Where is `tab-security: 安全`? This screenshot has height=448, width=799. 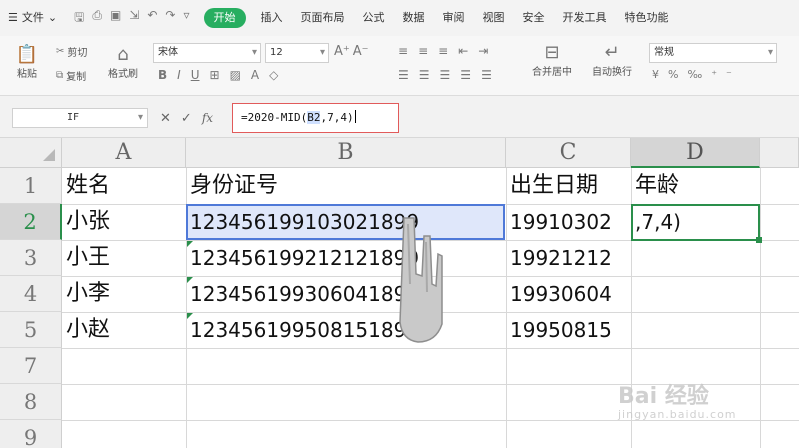
tab-security: 安全 is located at coordinates (534, 18).